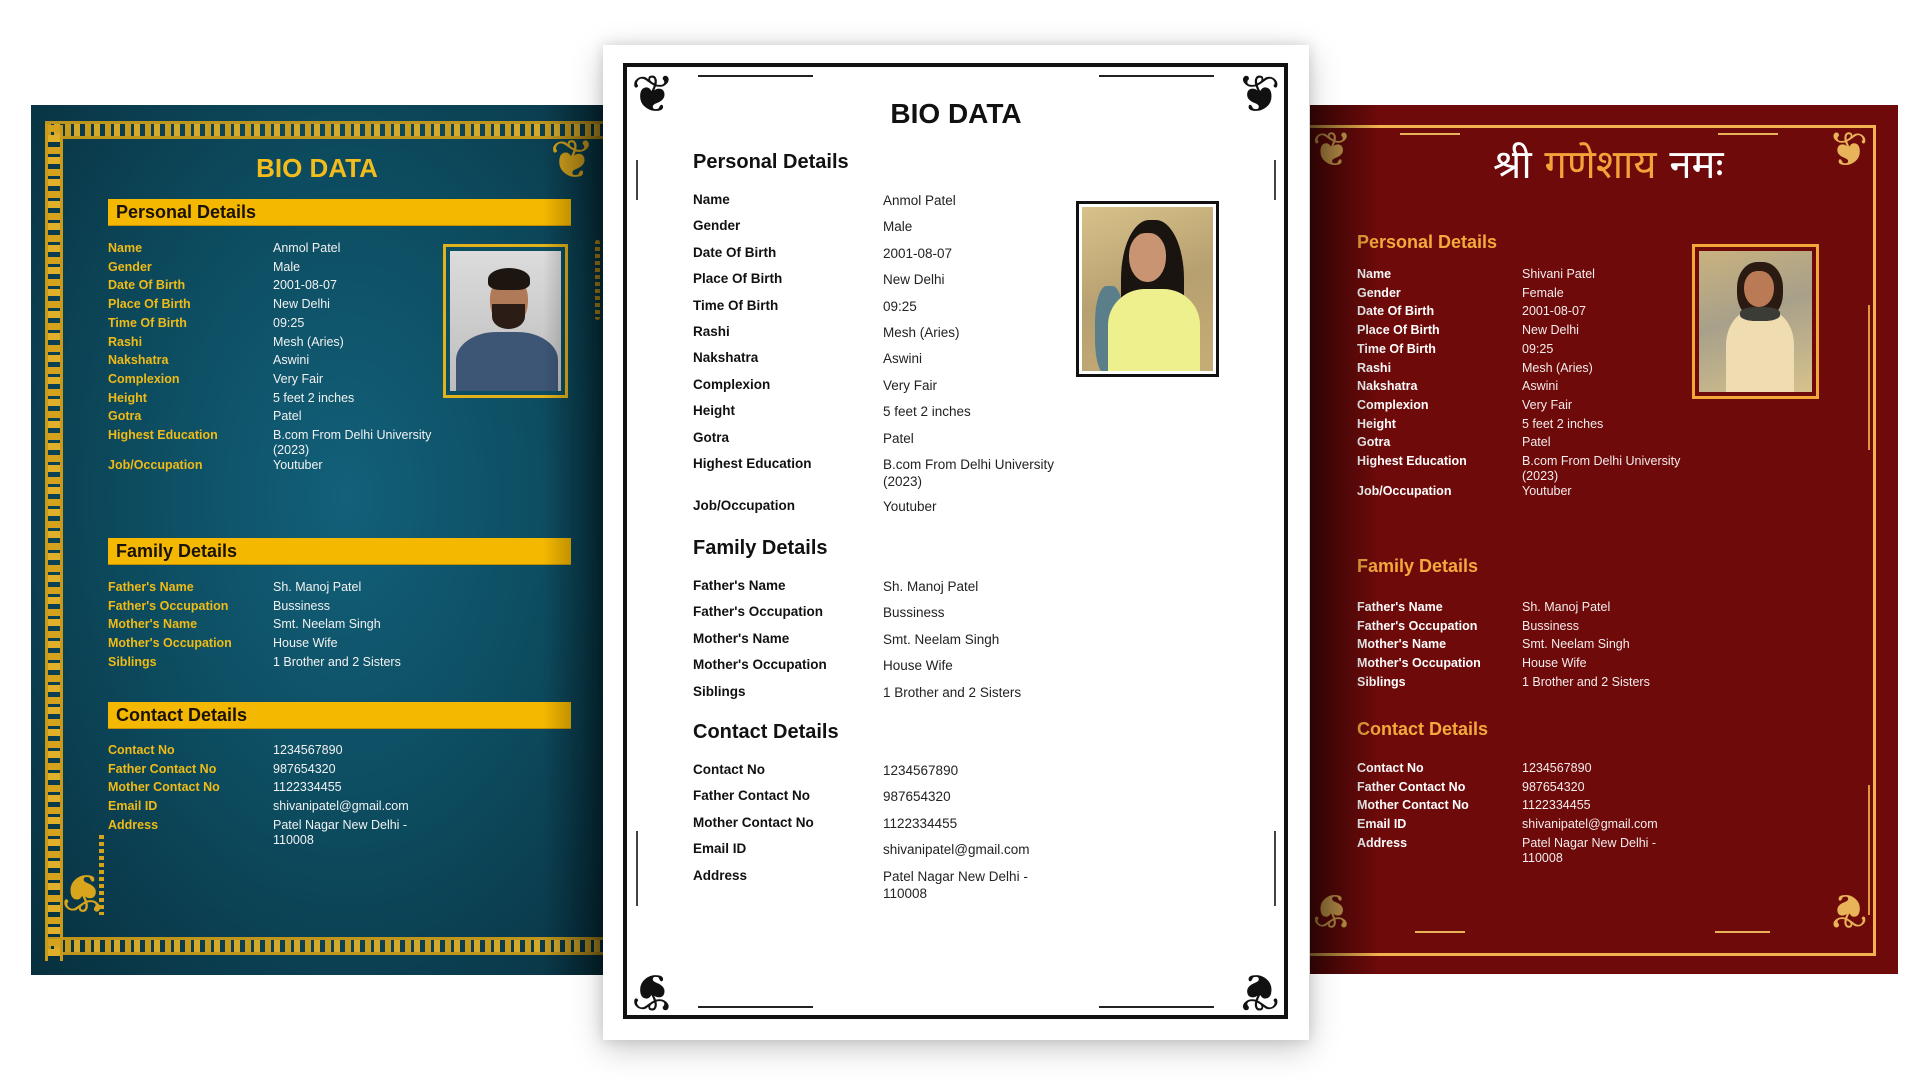 The image size is (1920, 1080). What do you see at coordinates (714, 411) in the screenshot?
I see `field-label: Height` at bounding box center [714, 411].